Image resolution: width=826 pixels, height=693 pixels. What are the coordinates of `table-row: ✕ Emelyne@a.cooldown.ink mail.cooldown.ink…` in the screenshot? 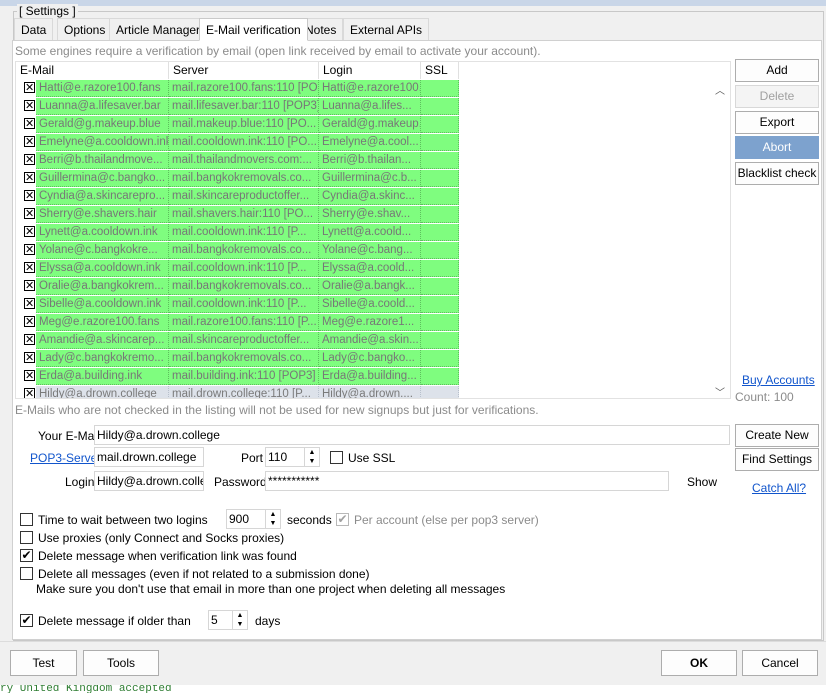 It's located at (373, 143).